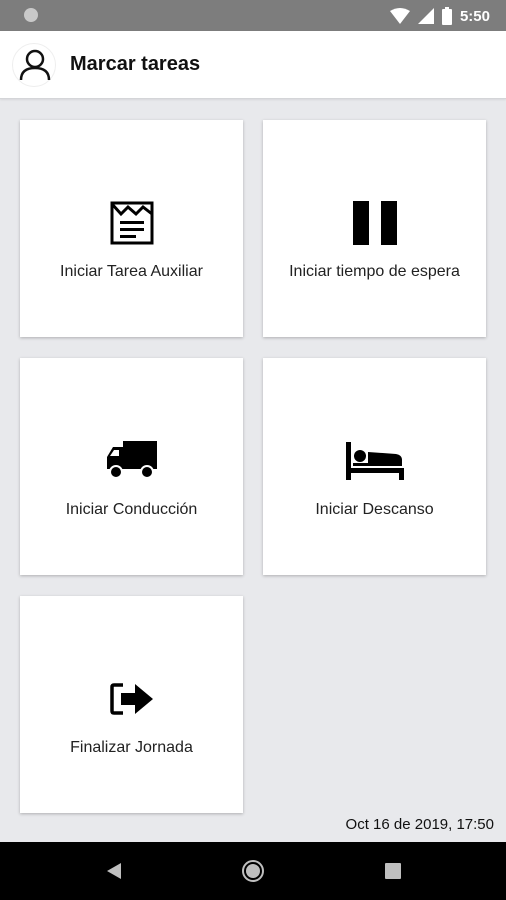 The height and width of the screenshot is (900, 506). Describe the element at coordinates (474, 16) in the screenshot. I see `status-time: 5:50` at that location.